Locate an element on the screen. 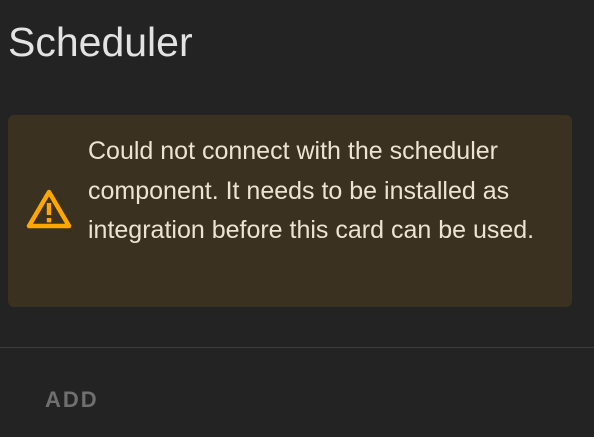 This screenshot has width=594, height=437. warning-triangle-icon is located at coordinates (49, 209).